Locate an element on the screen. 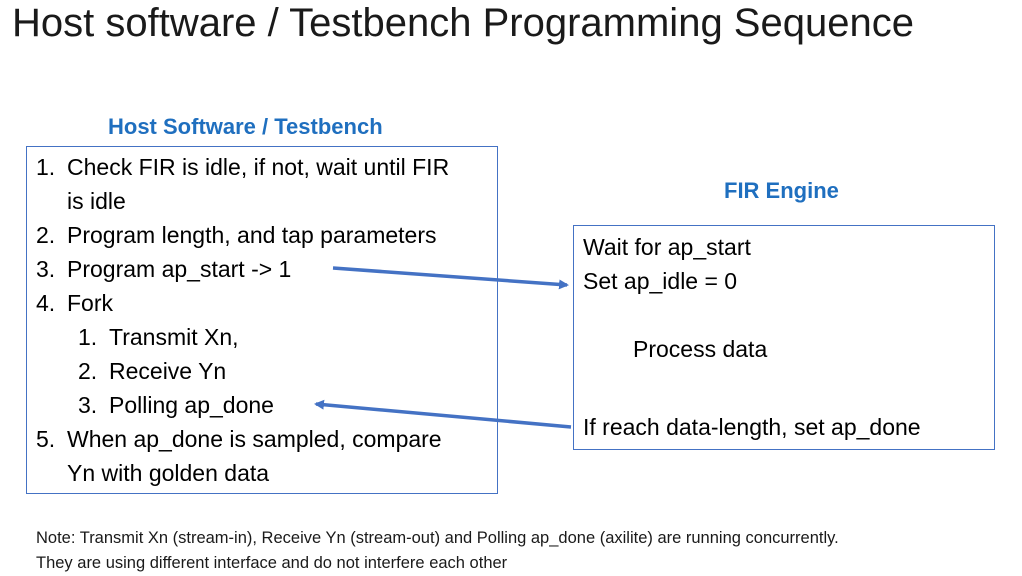 The height and width of the screenshot is (576, 1022). step-text: Yn with golden data is located at coordinates (168, 473).